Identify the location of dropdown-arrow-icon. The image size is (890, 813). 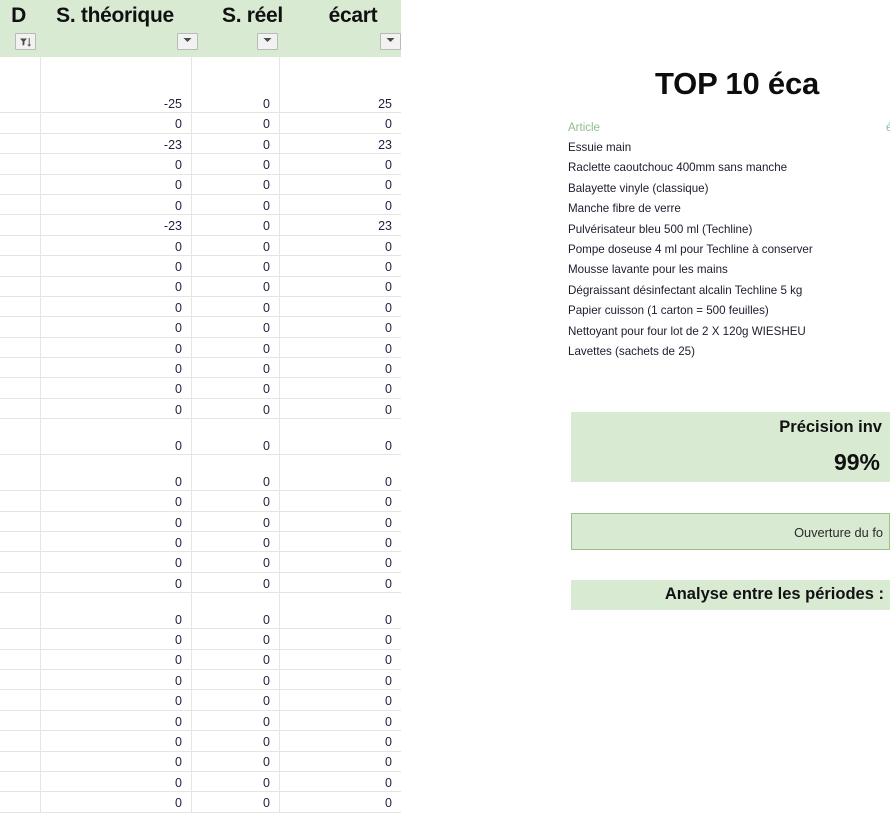
(267, 41).